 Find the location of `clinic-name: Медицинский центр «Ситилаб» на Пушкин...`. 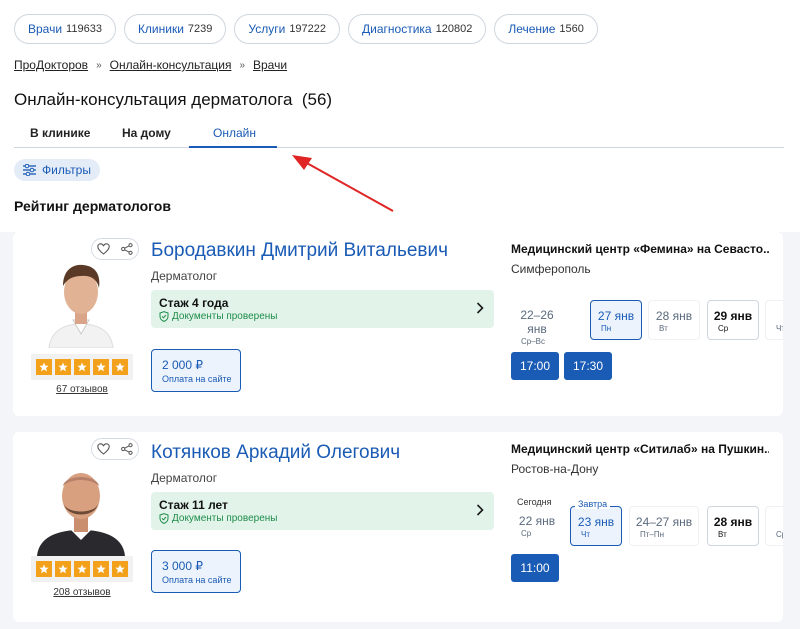

clinic-name: Медицинский центр «Ситилаб» на Пушкин... is located at coordinates (640, 449).